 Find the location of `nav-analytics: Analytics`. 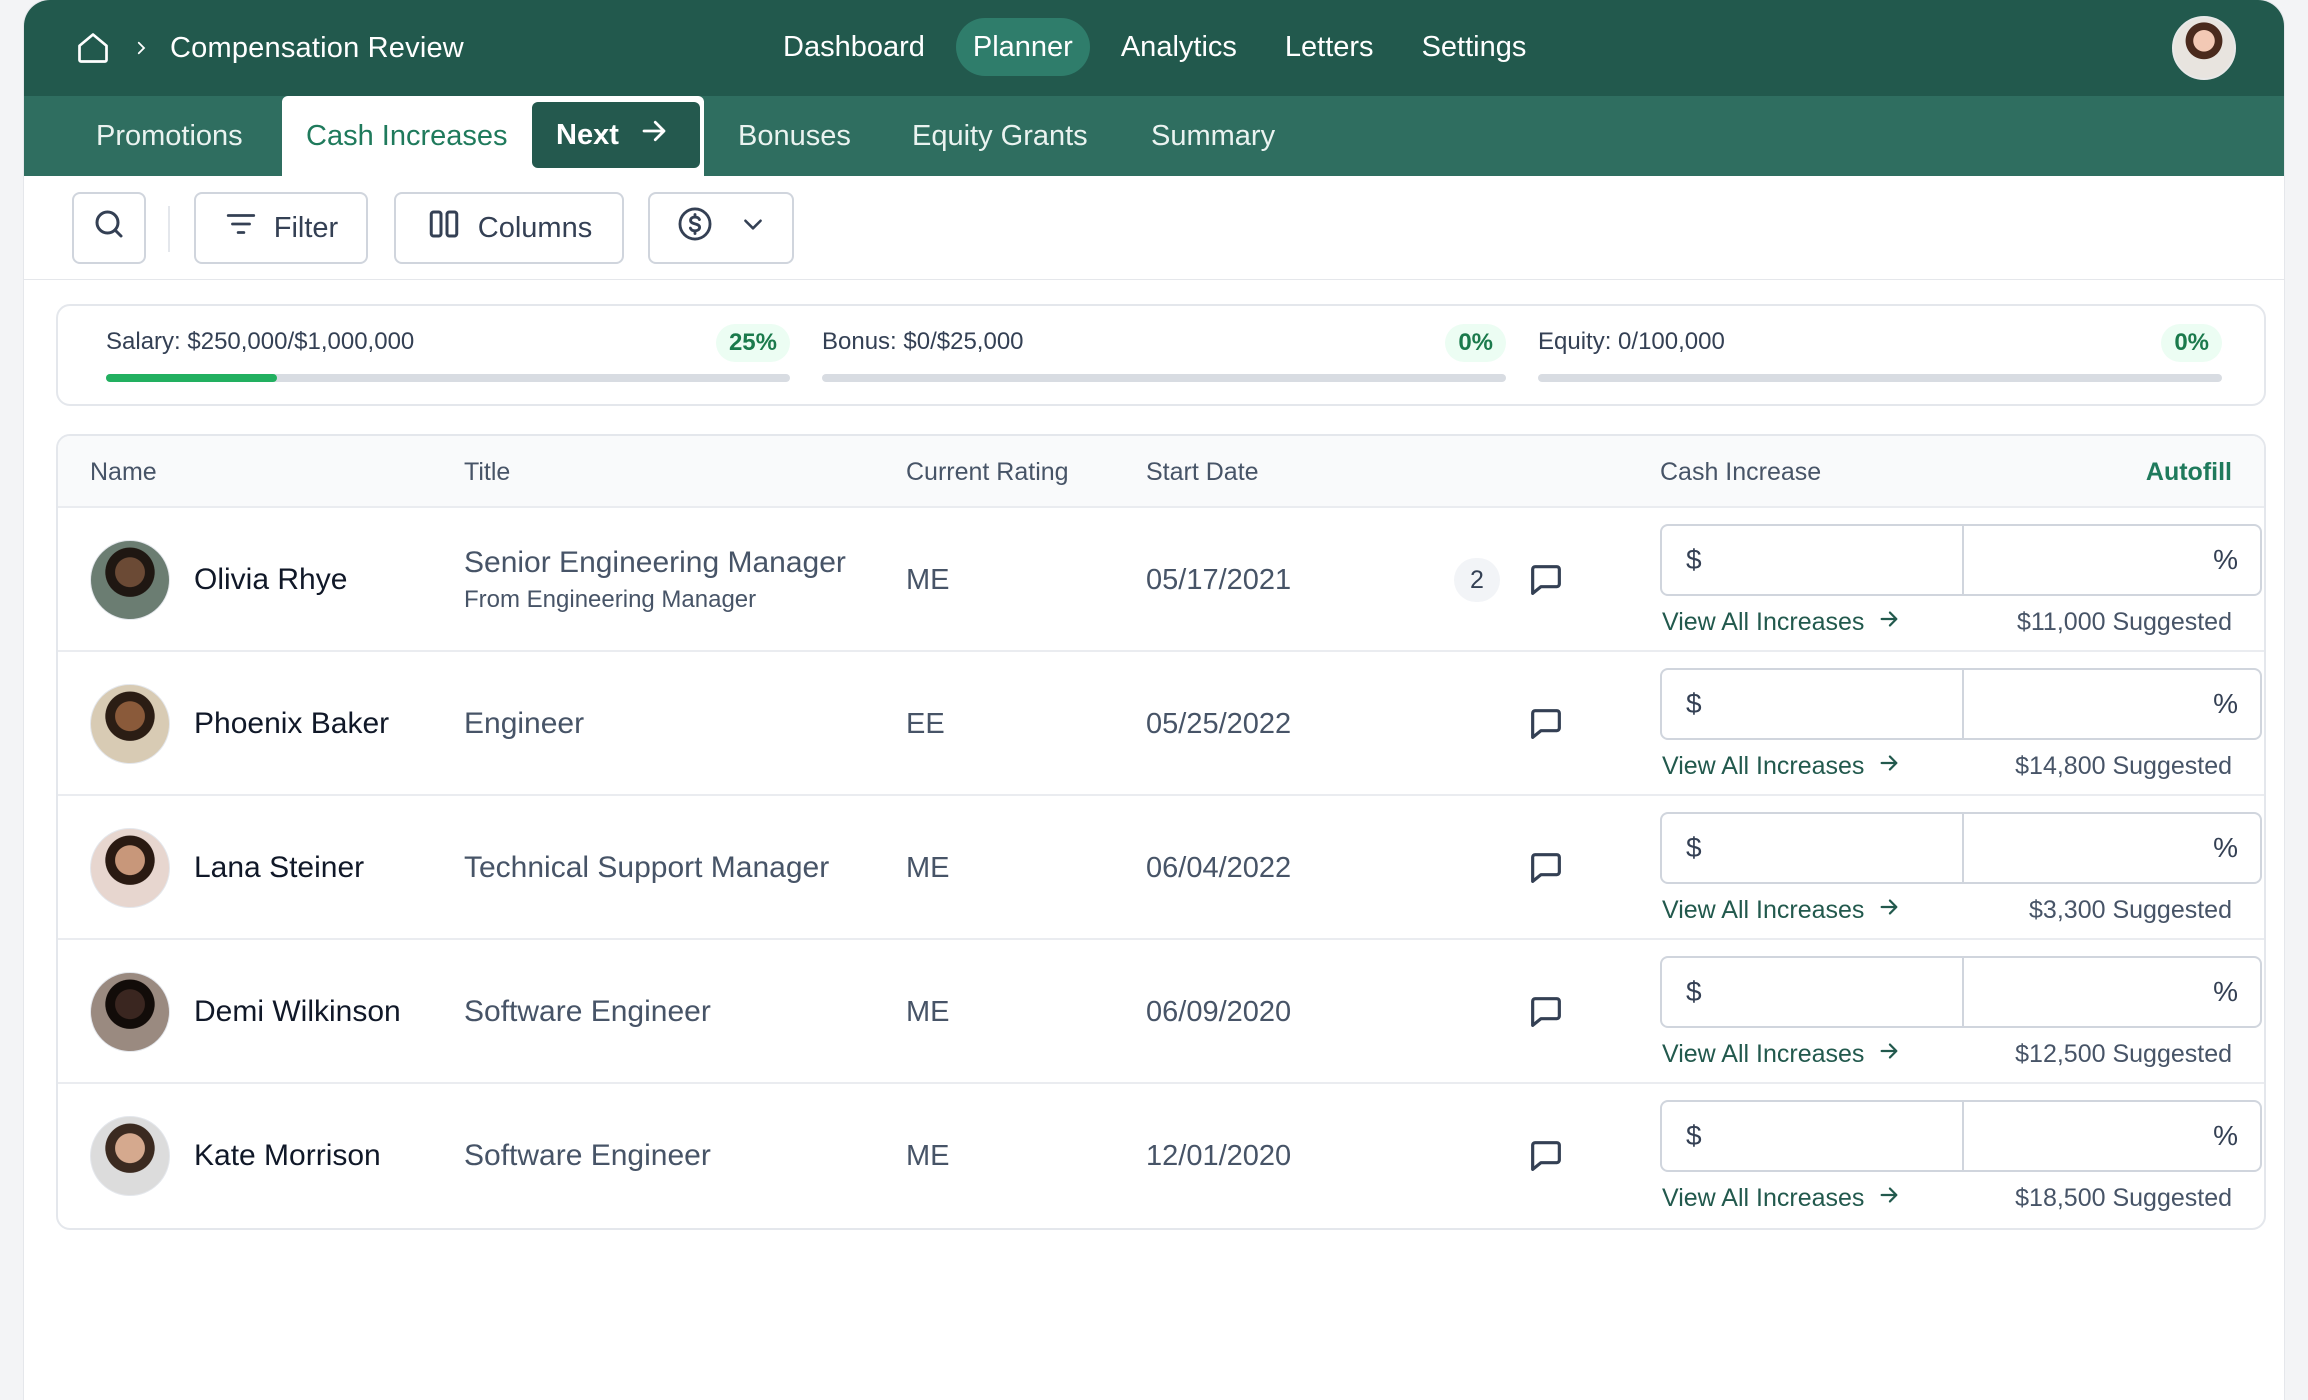

nav-analytics: Analytics is located at coordinates (1179, 47).